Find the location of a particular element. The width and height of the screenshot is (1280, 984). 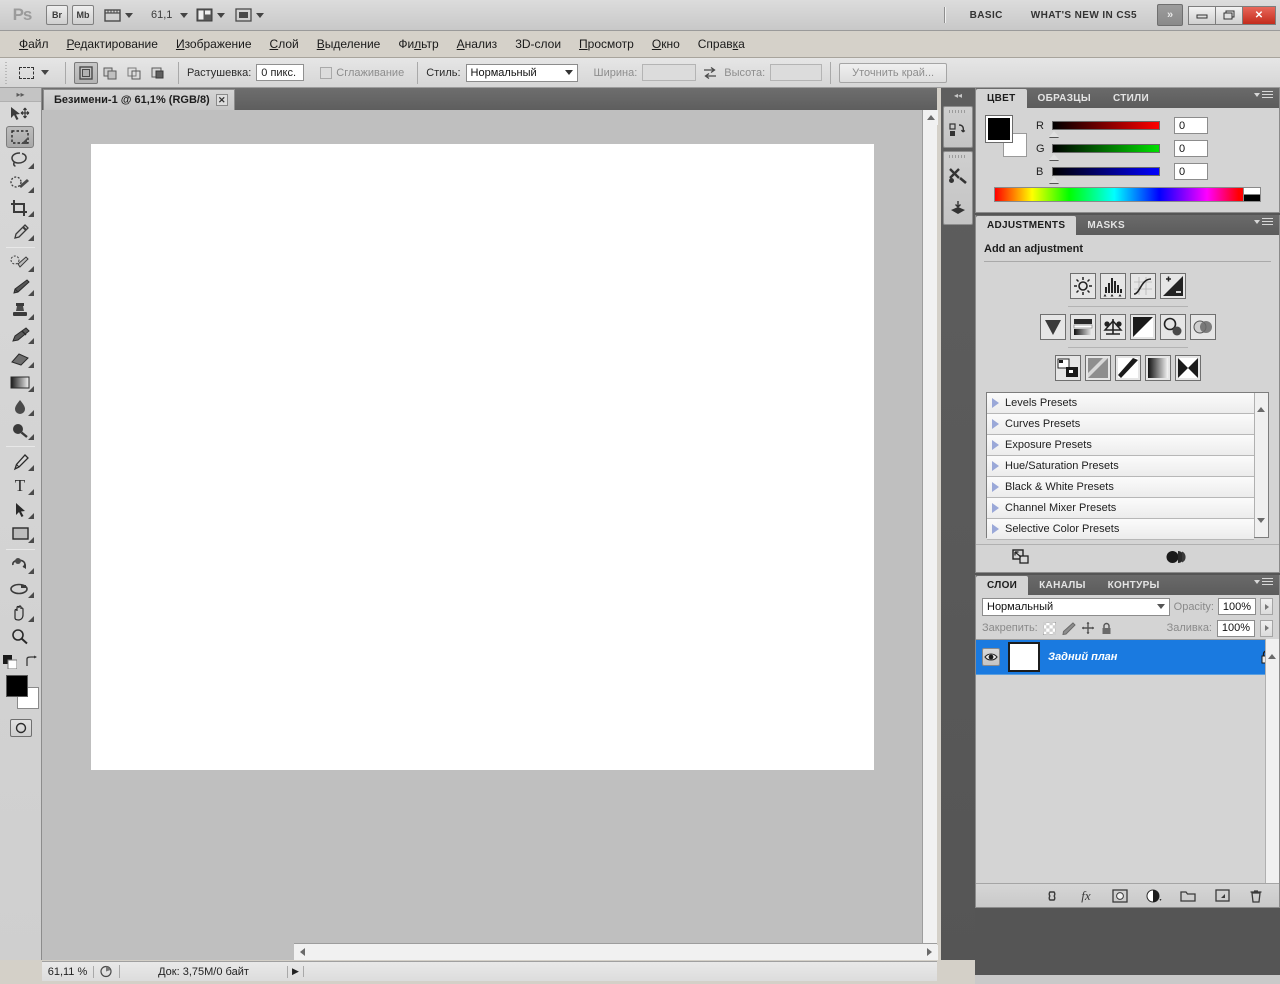

menu-view: Просмотр is located at coordinates (606, 44).